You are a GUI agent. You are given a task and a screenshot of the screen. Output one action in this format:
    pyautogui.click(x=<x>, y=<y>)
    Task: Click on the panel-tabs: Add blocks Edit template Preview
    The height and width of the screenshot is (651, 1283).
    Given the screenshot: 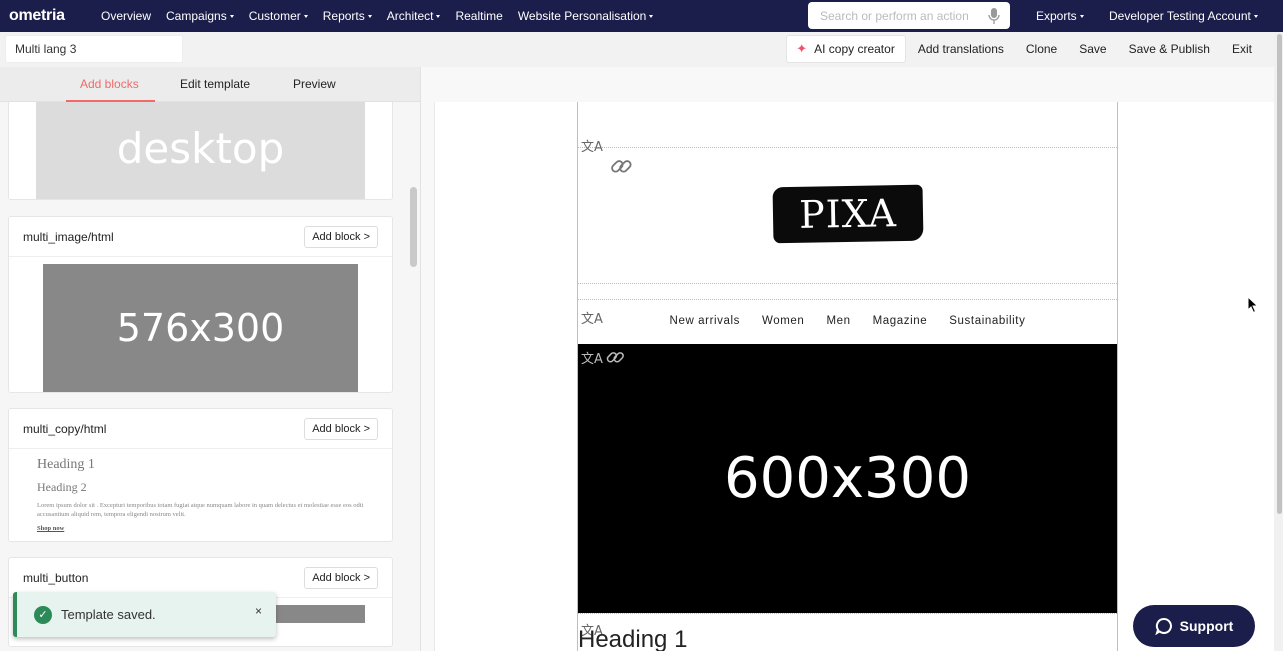 What is the action you would take?
    pyautogui.click(x=210, y=84)
    